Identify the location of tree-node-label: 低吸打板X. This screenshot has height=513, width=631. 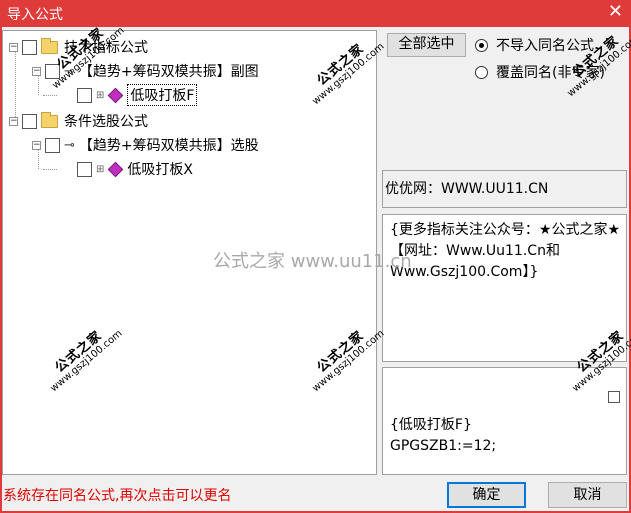
(160, 170).